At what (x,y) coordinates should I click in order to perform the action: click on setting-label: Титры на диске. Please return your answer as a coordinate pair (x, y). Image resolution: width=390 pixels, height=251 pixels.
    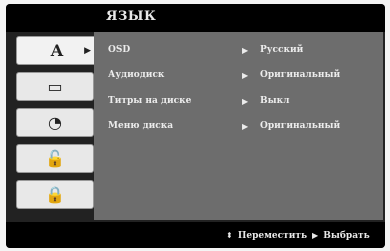
    Looking at the image, I should click on (150, 101).